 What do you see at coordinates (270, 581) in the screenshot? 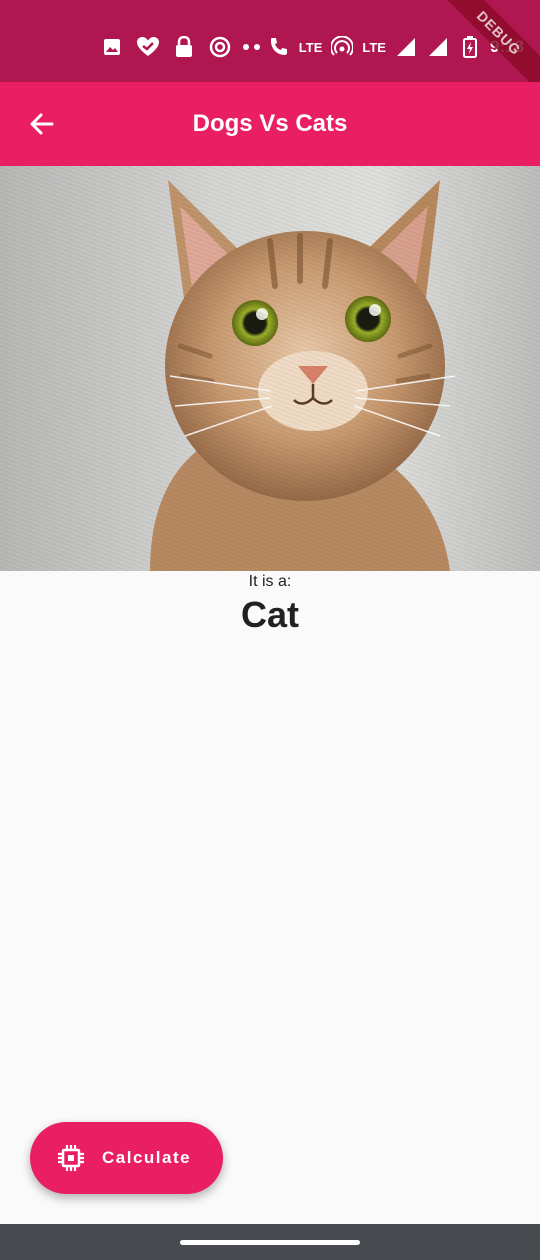
I see `result-label: It is a:` at bounding box center [270, 581].